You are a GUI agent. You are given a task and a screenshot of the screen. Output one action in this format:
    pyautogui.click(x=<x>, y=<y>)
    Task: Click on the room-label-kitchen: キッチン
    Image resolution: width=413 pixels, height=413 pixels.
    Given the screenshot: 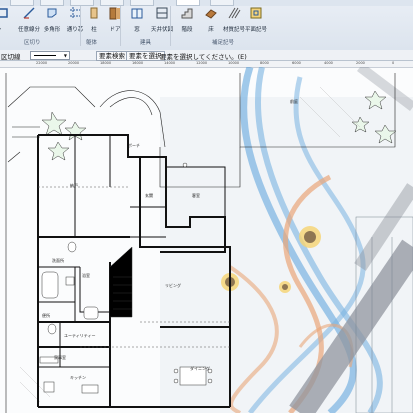 What is the action you would take?
    pyautogui.click(x=78, y=377)
    